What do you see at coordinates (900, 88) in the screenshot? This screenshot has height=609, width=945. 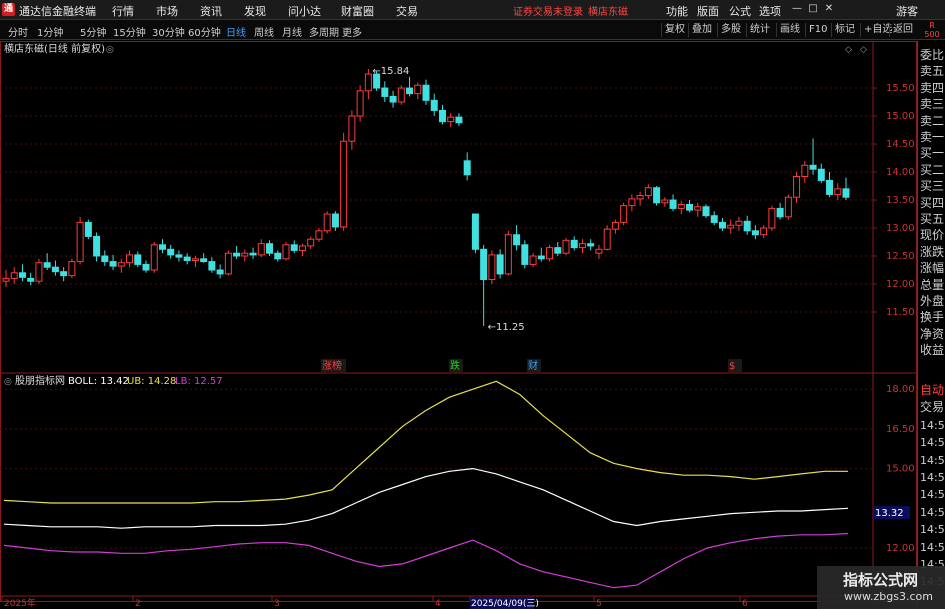 I see `price-tick-label: 15.50` at bounding box center [900, 88].